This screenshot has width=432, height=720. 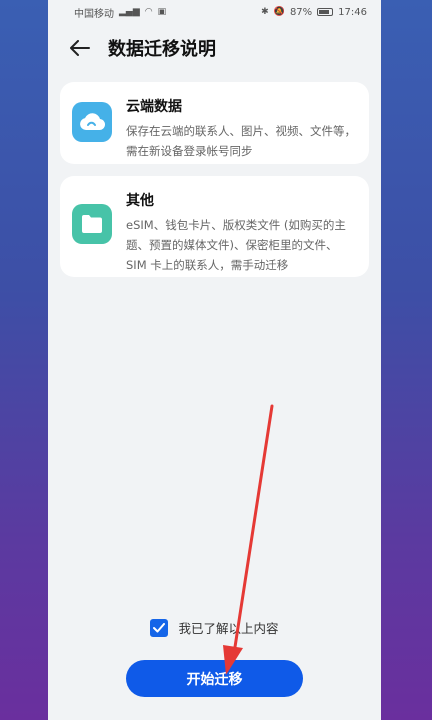 I want to click on mute-icon: 🔕, so click(x=279, y=12).